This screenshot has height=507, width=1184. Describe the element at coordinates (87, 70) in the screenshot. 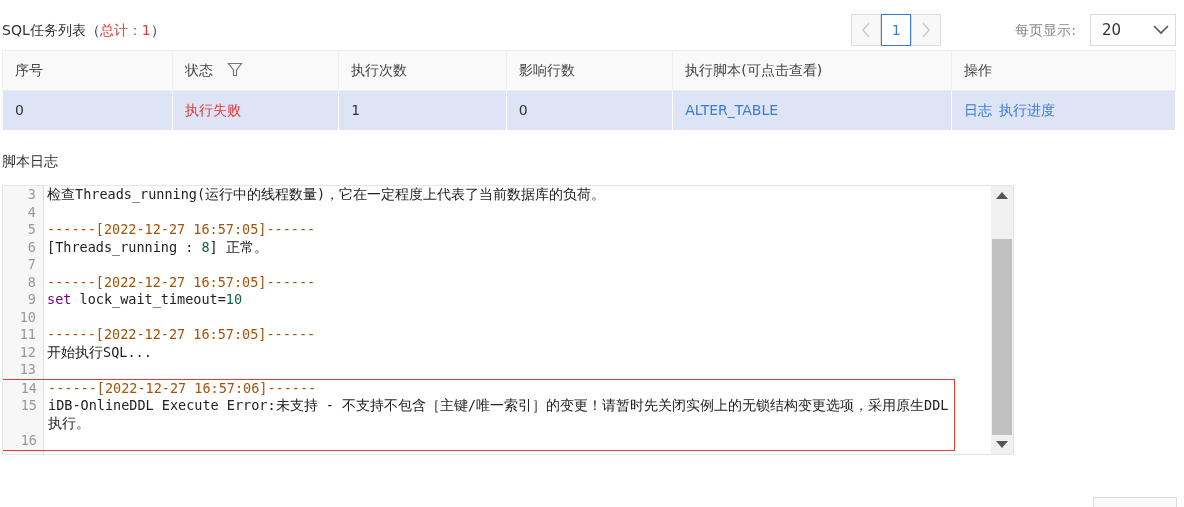

I see `column-header: 序号` at that location.